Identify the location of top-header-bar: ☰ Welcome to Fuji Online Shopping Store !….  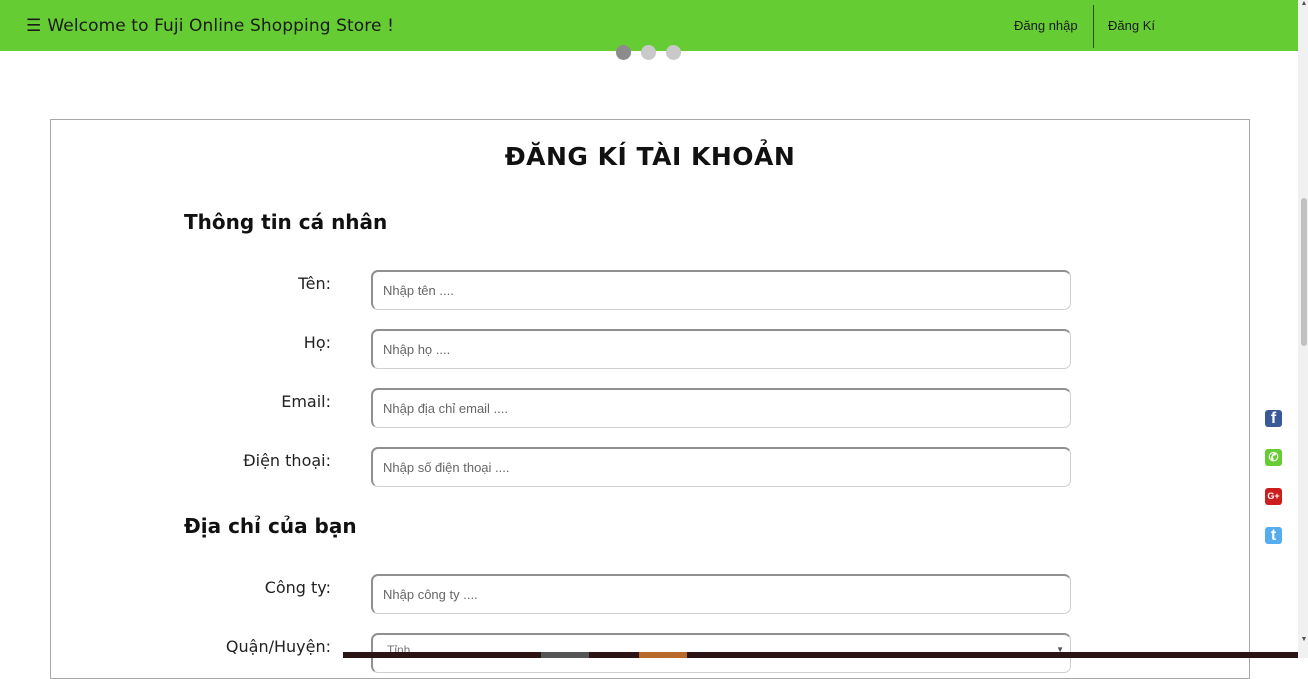
(649, 25).